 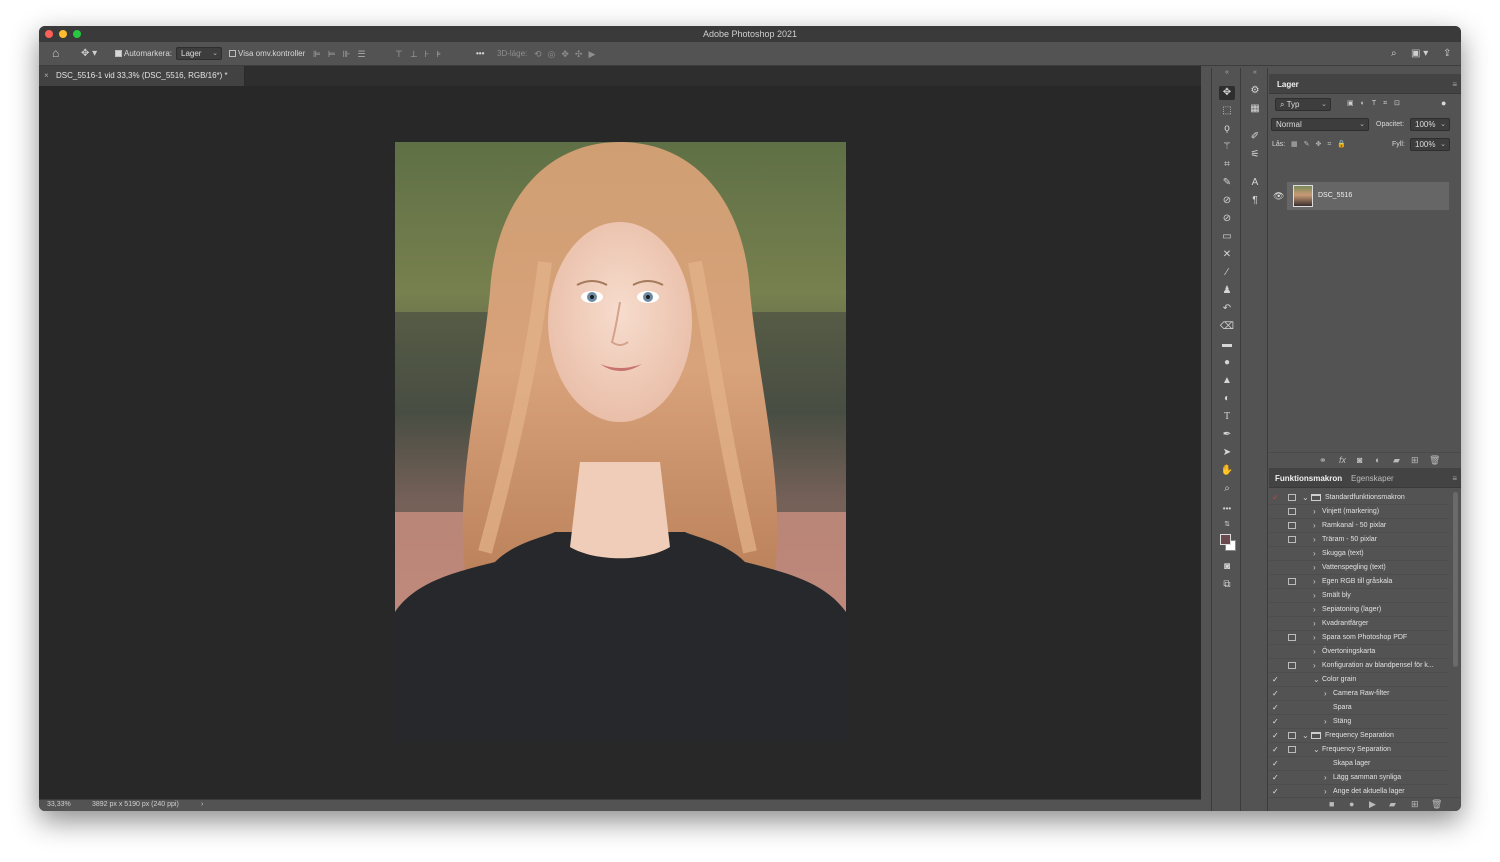 What do you see at coordinates (59, 804) in the screenshot?
I see `zoom-level: 33,33%` at bounding box center [59, 804].